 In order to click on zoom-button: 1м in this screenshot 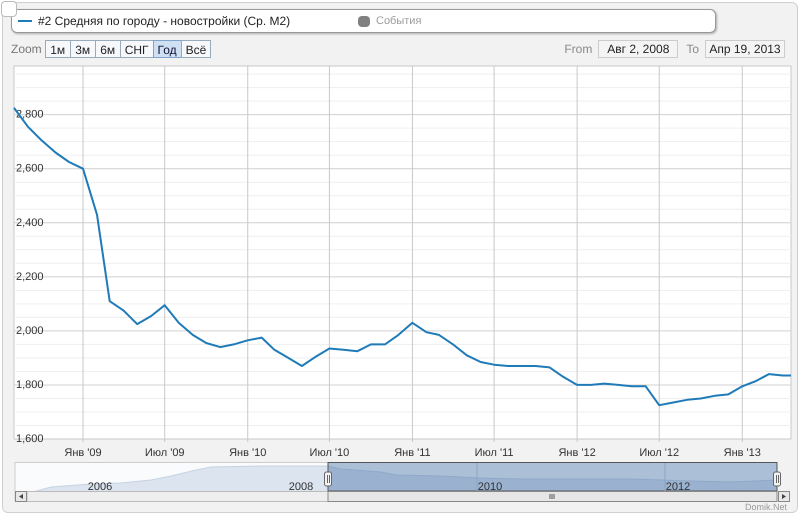, I will do `click(57, 49)`.